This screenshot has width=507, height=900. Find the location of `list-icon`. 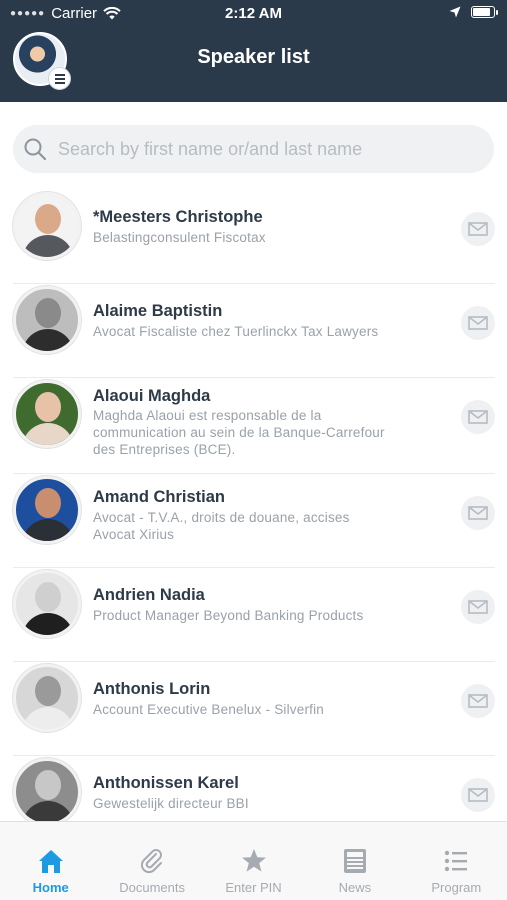

list-icon is located at coordinates (456, 861).